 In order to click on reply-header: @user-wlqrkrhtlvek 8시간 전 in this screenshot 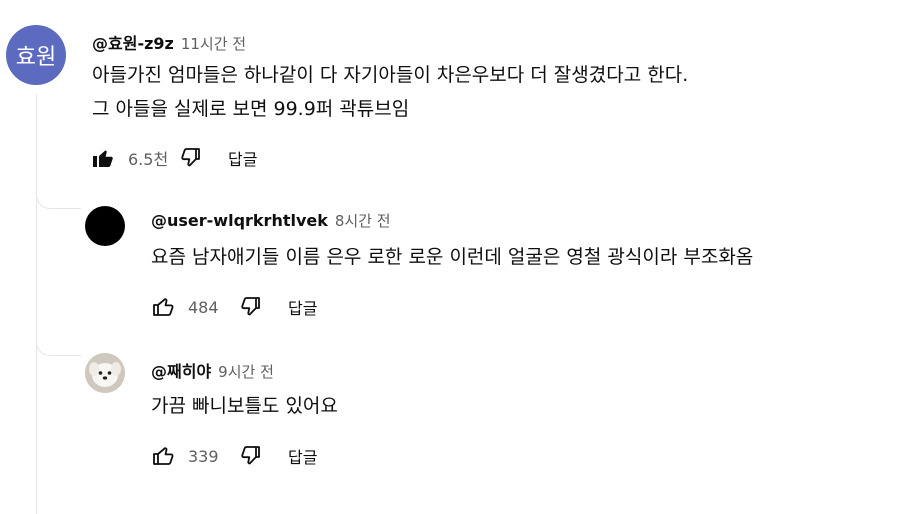, I will do `click(271, 220)`.